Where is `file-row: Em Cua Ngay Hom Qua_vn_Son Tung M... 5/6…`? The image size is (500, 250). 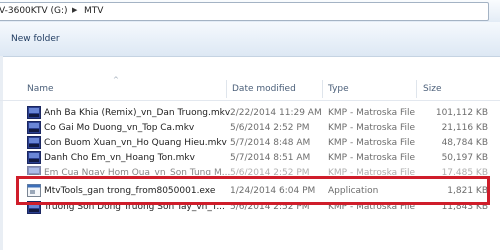 file-row: Em Cua Ngay Hom Qua_vn_Son Tung M... 5/6… is located at coordinates (257, 169).